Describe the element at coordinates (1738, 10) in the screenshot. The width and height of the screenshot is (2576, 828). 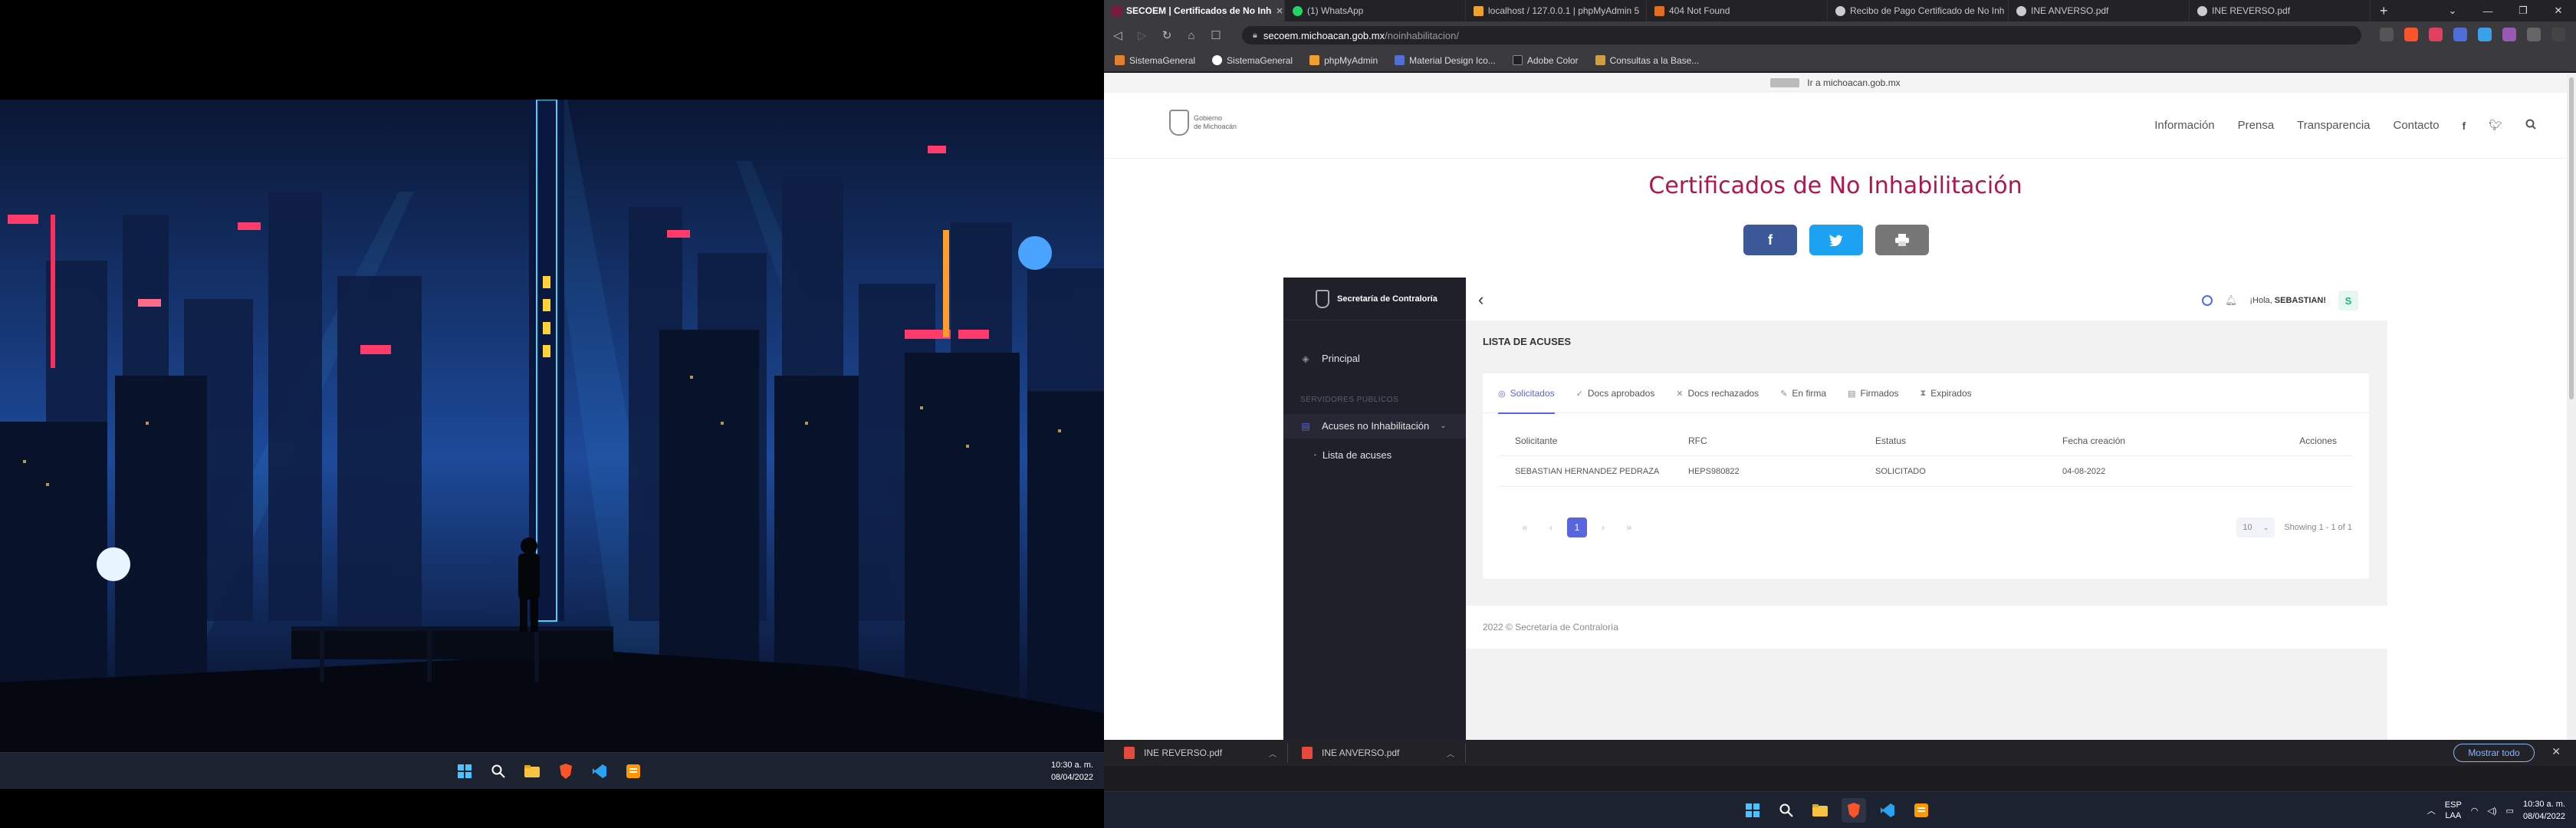
I see `browser-tab-404: 404 Not Found` at that location.